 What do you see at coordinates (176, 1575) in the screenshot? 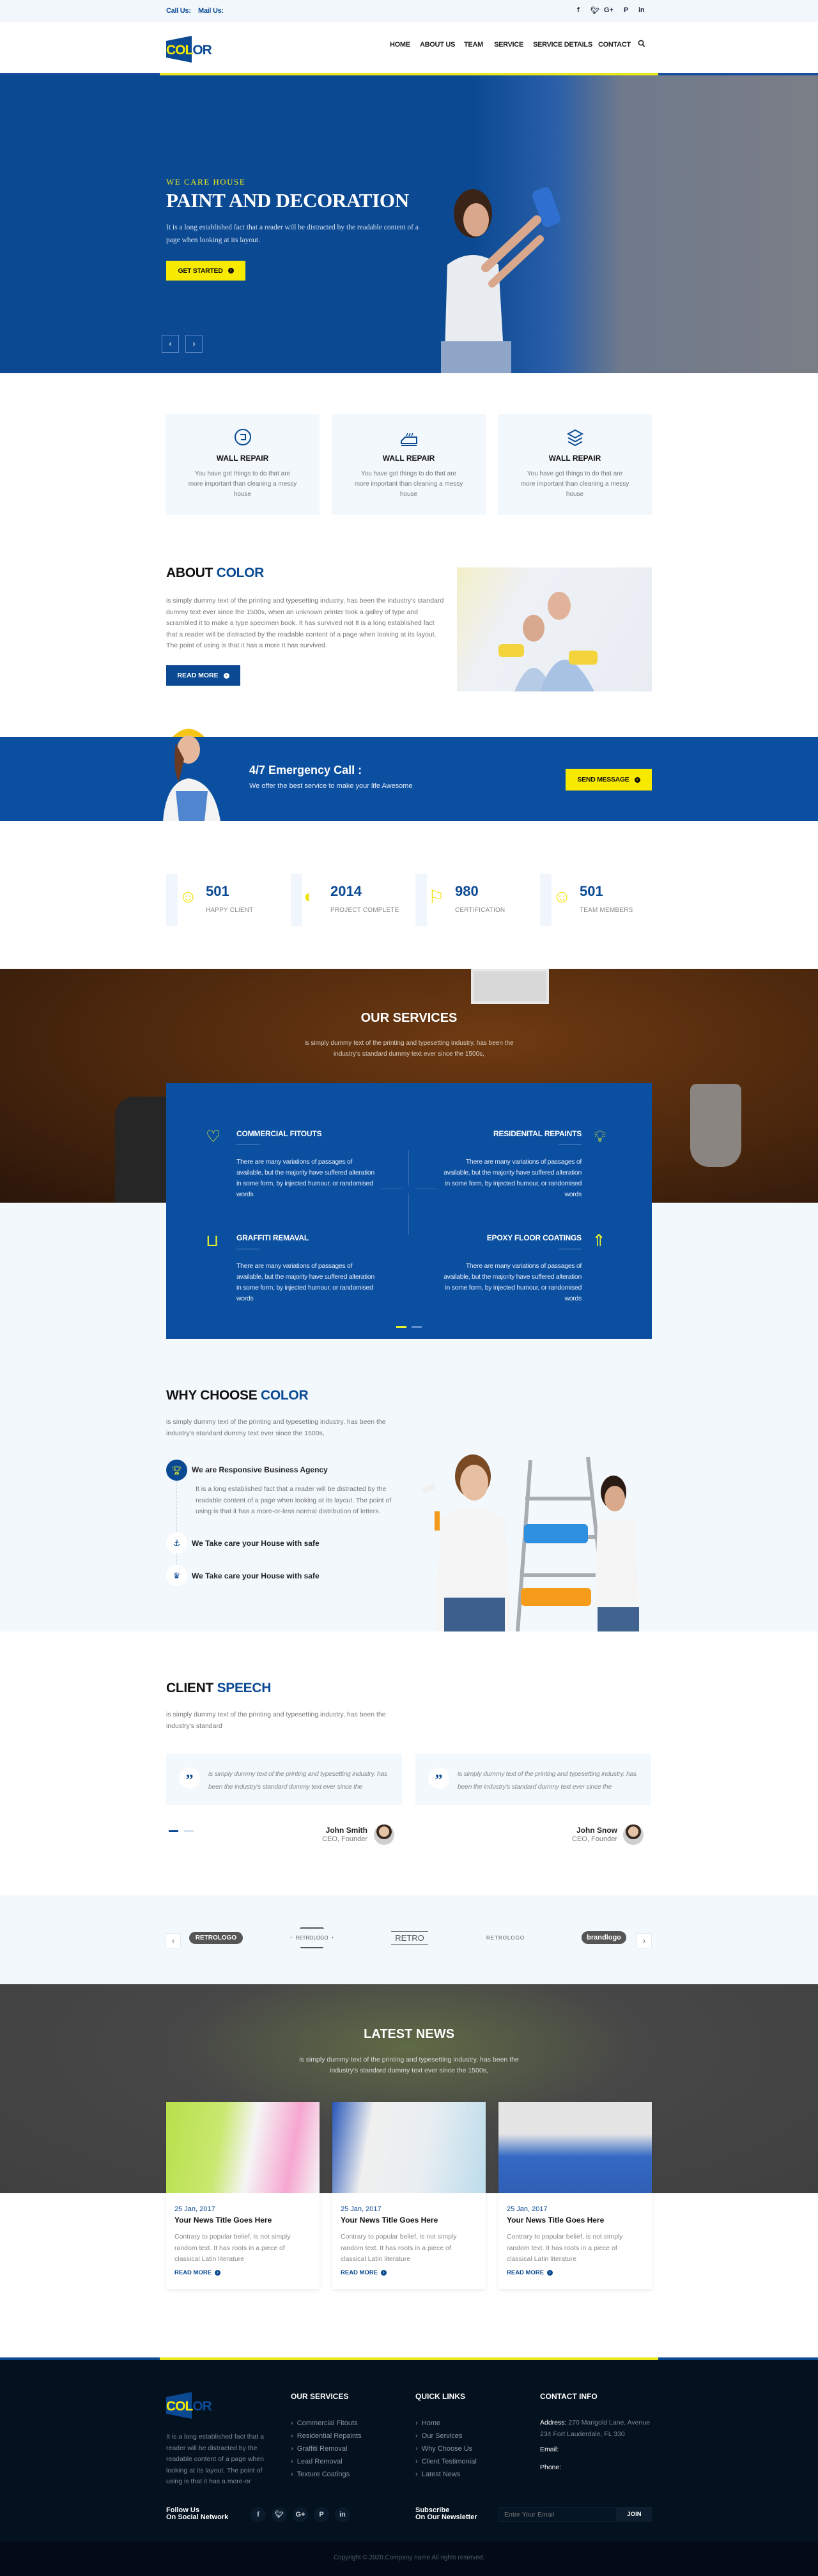
I see `crown-icon: ♛` at bounding box center [176, 1575].